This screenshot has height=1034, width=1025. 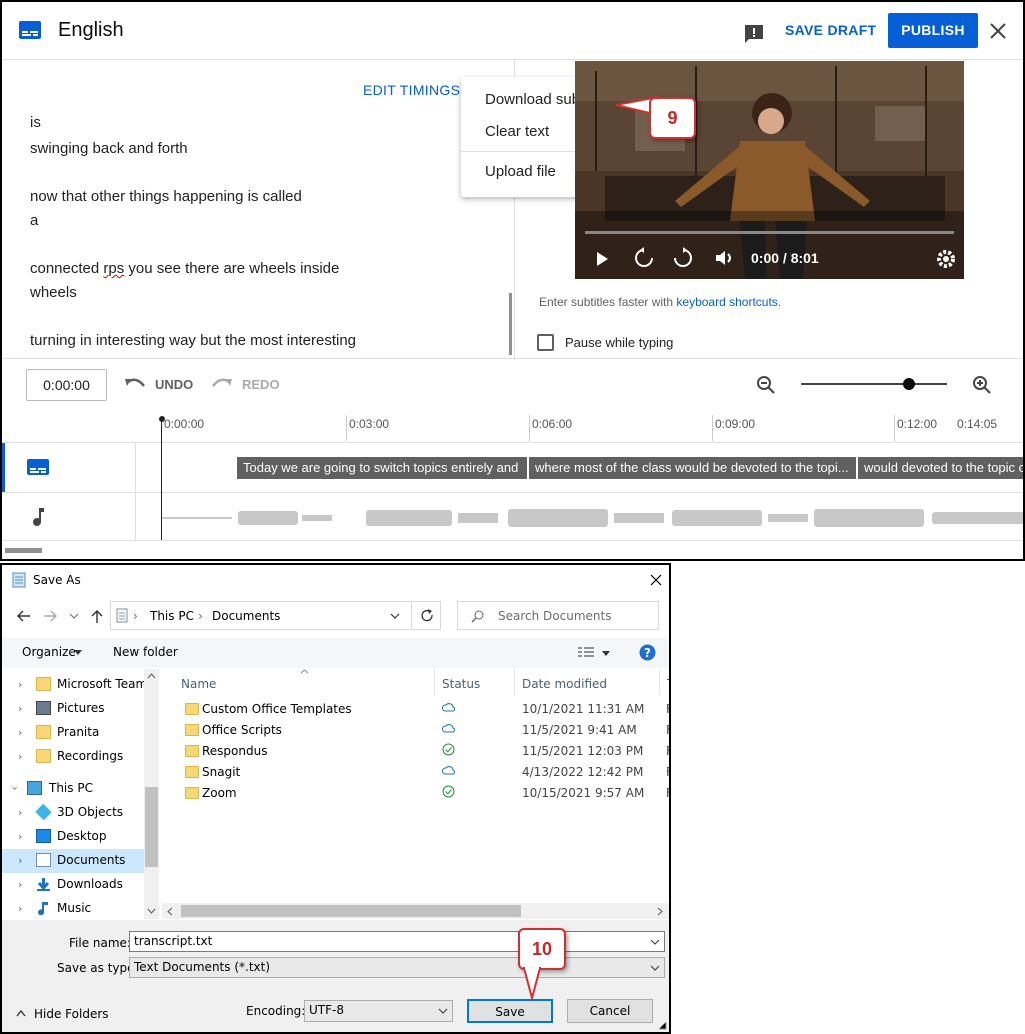 I want to click on misspelled-word: rps, so click(x=113, y=268).